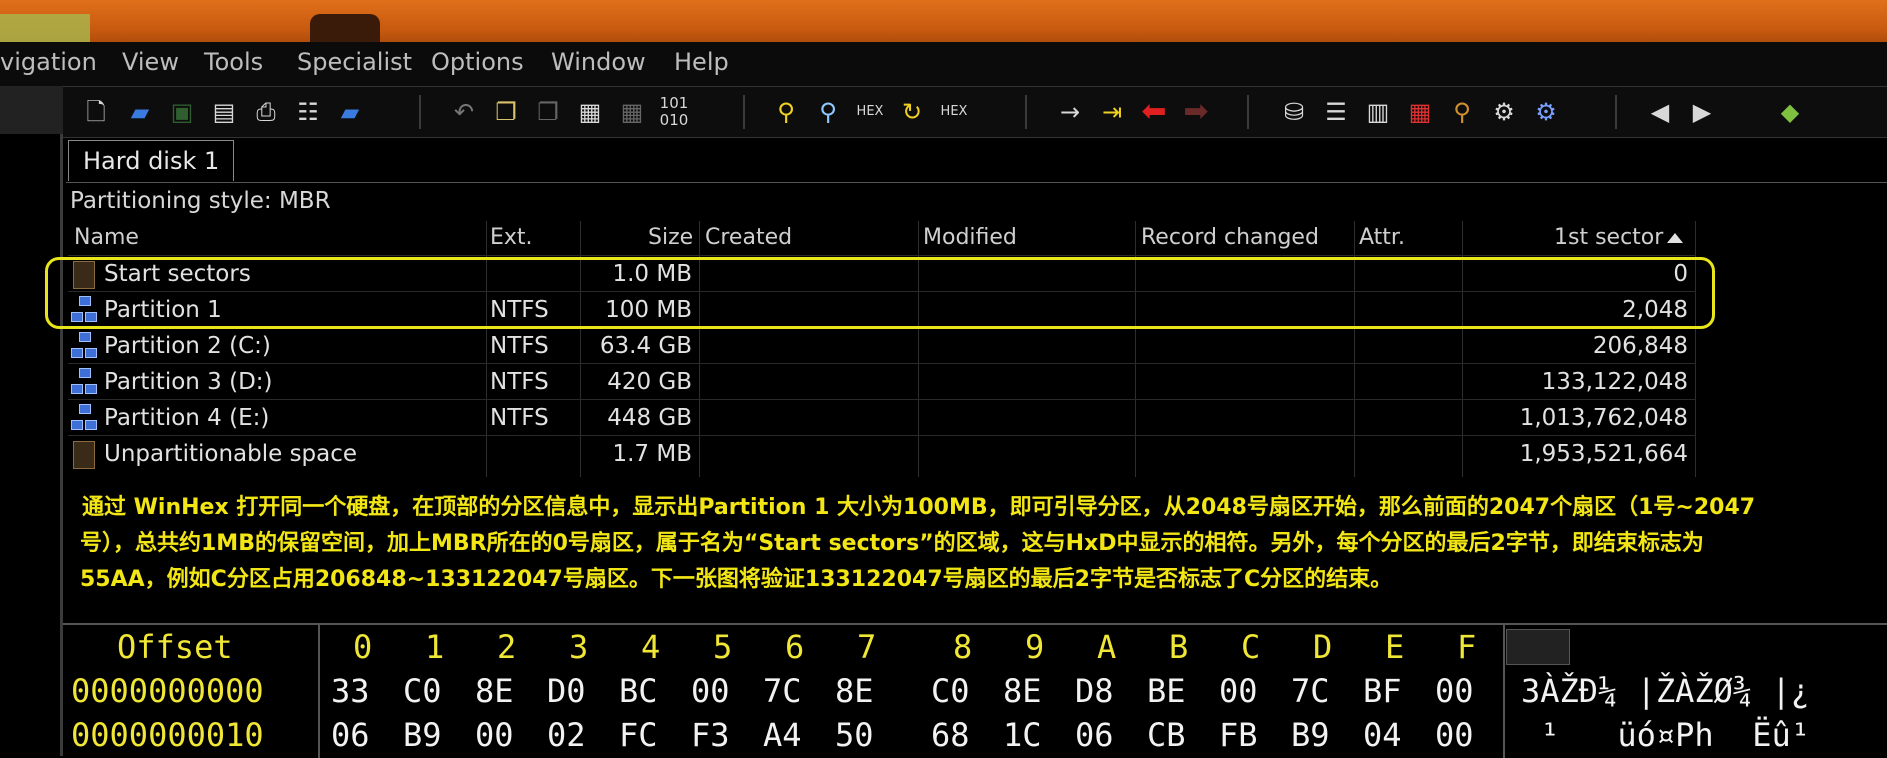 The width and height of the screenshot is (1887, 758). I want to click on paste-icon: ▦, so click(590, 112).